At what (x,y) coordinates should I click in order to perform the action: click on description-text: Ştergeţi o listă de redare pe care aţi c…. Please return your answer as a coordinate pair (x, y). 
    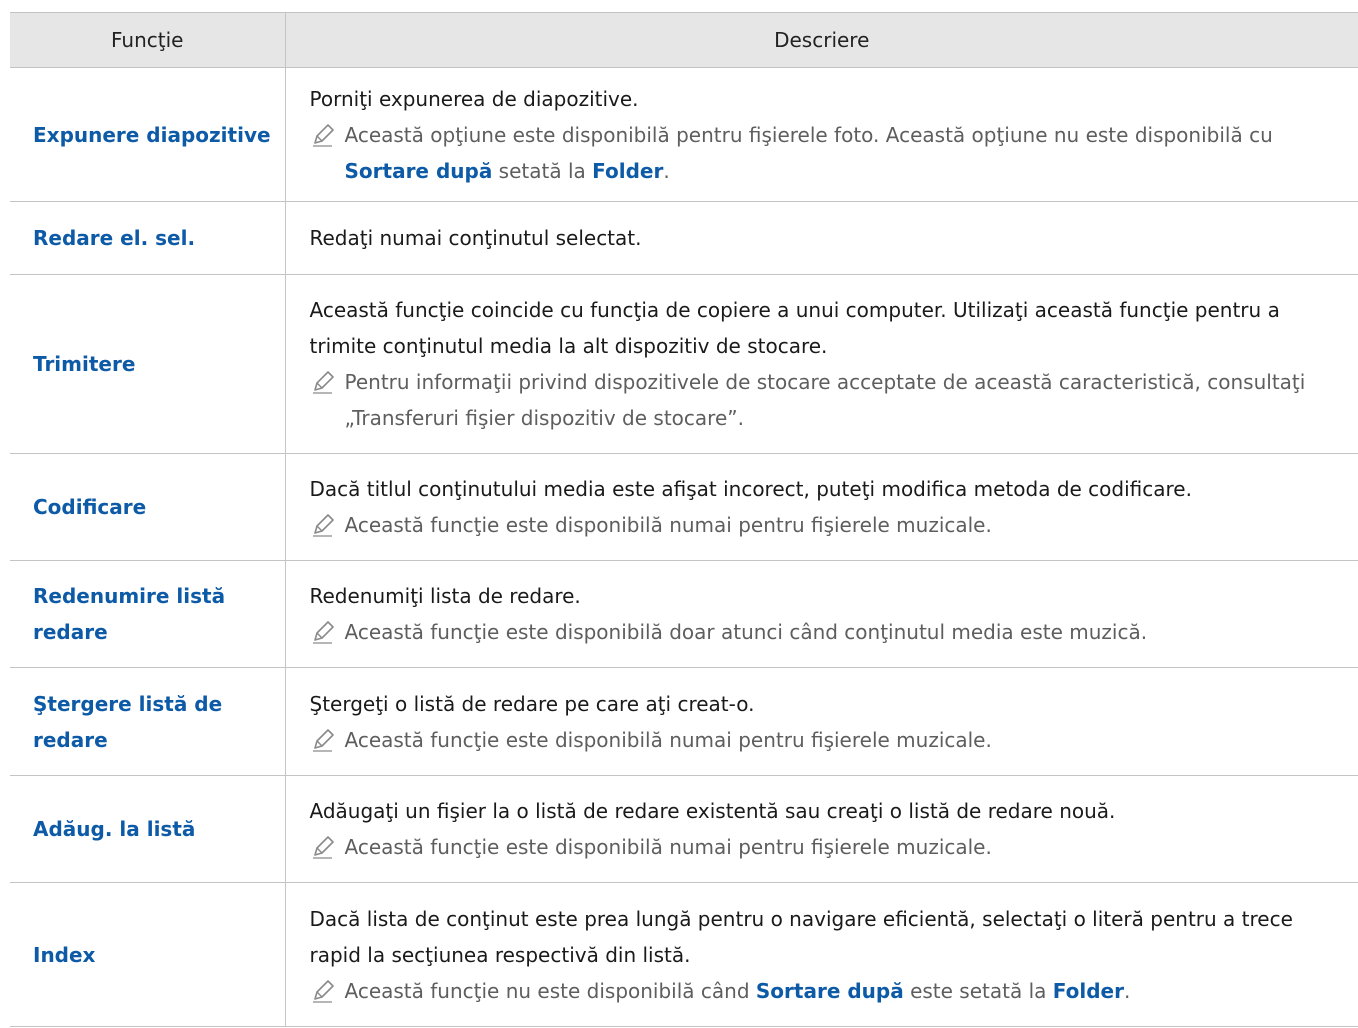
    Looking at the image, I should click on (532, 703).